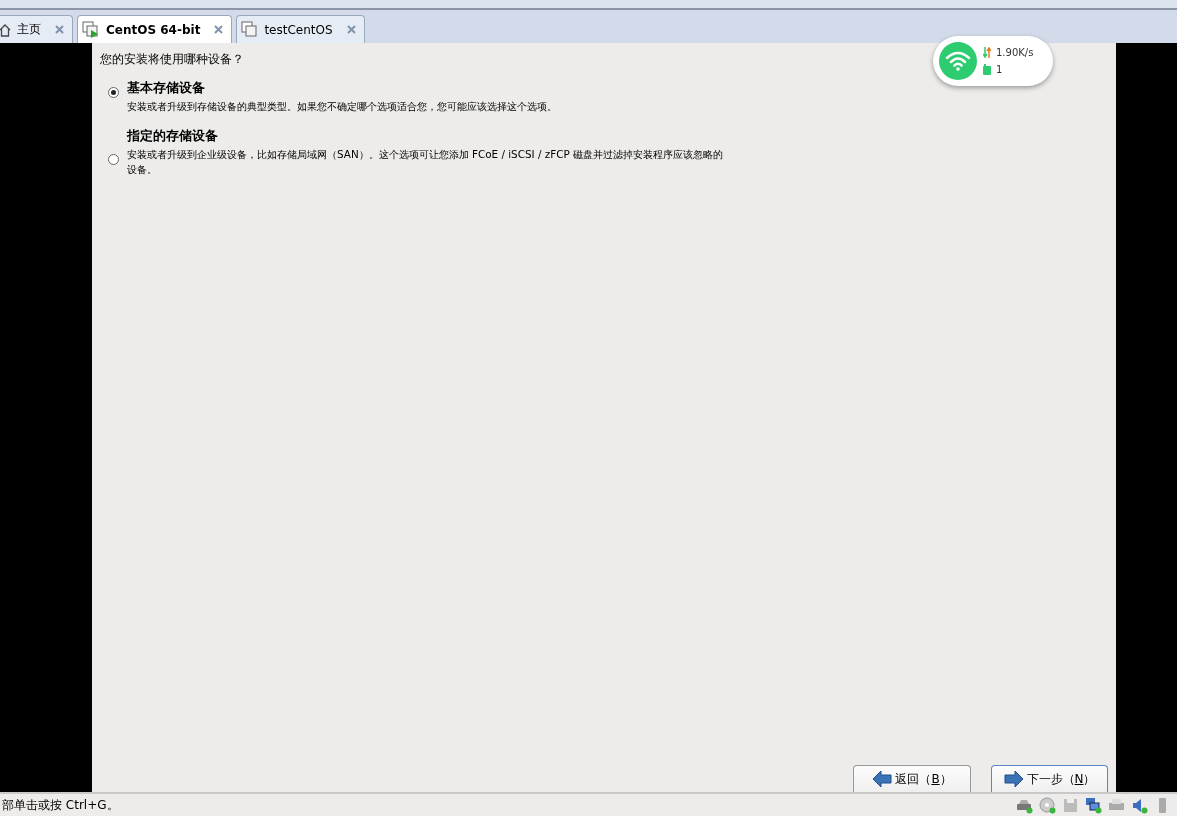 The height and width of the screenshot is (816, 1177). Describe the element at coordinates (1049, 778) in the screenshot. I see `next-button: 下一步（N）` at that location.